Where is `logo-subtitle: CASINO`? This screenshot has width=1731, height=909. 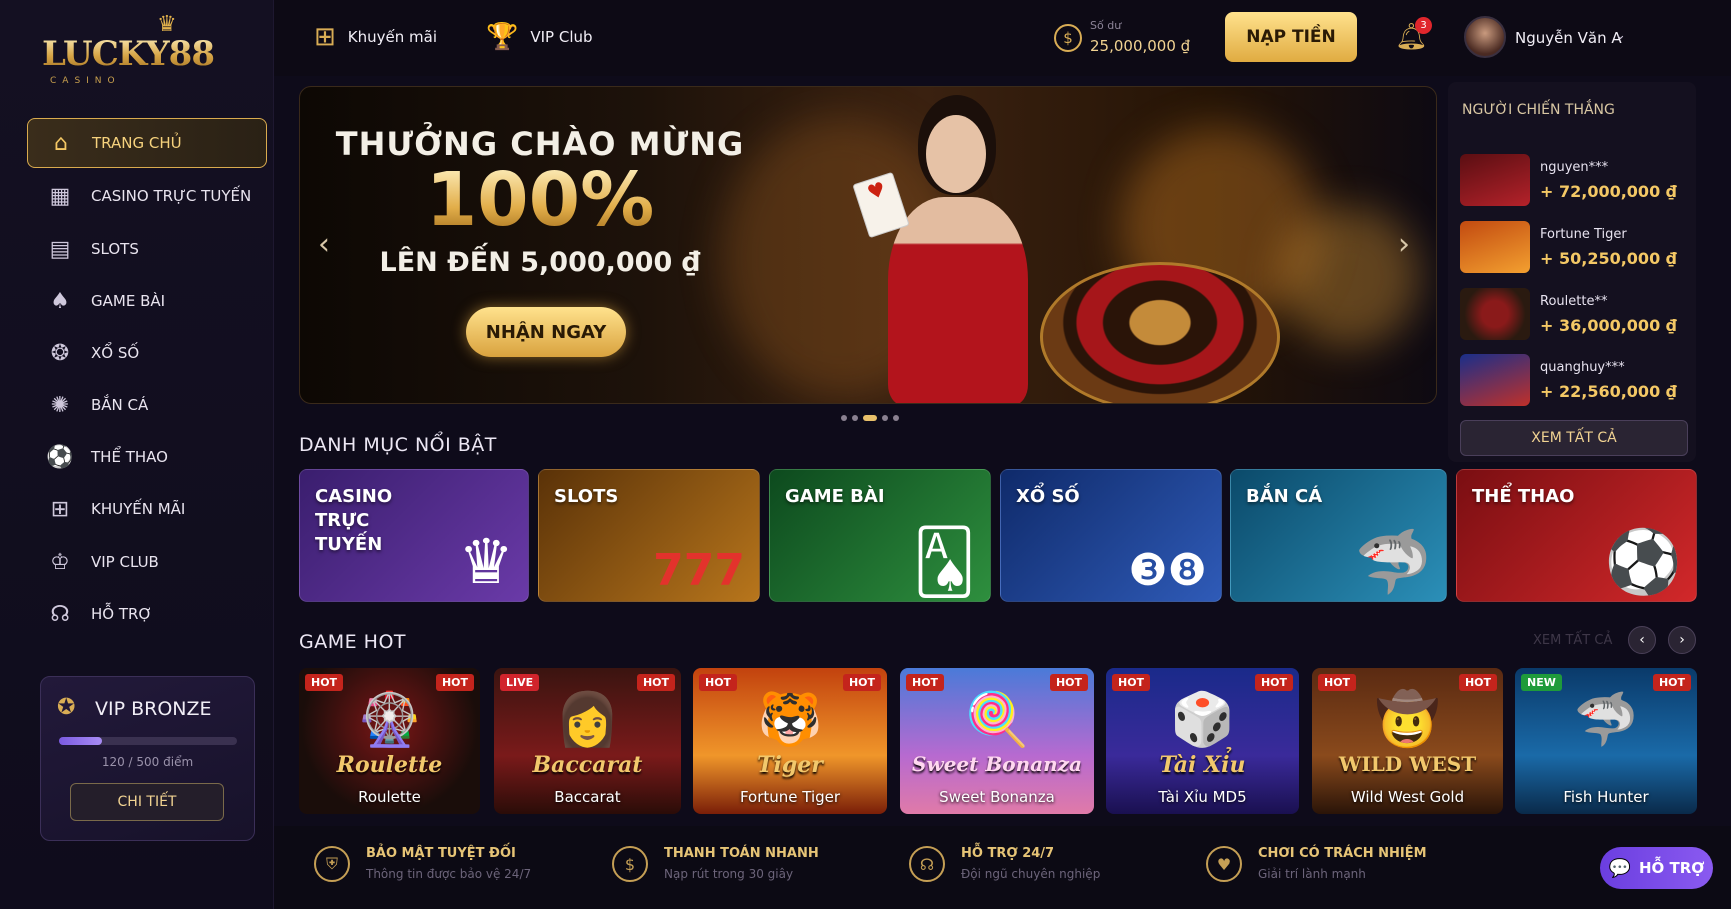 logo-subtitle: CASINO is located at coordinates (85, 81).